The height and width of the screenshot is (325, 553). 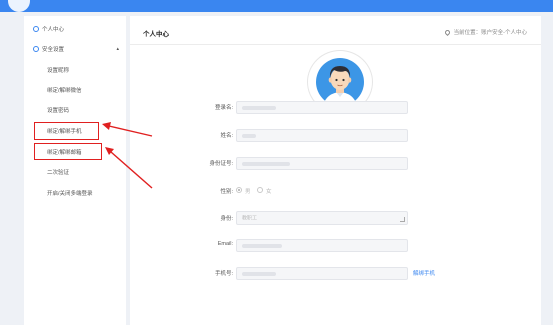 I want to click on phone-field, so click(x=322, y=273).